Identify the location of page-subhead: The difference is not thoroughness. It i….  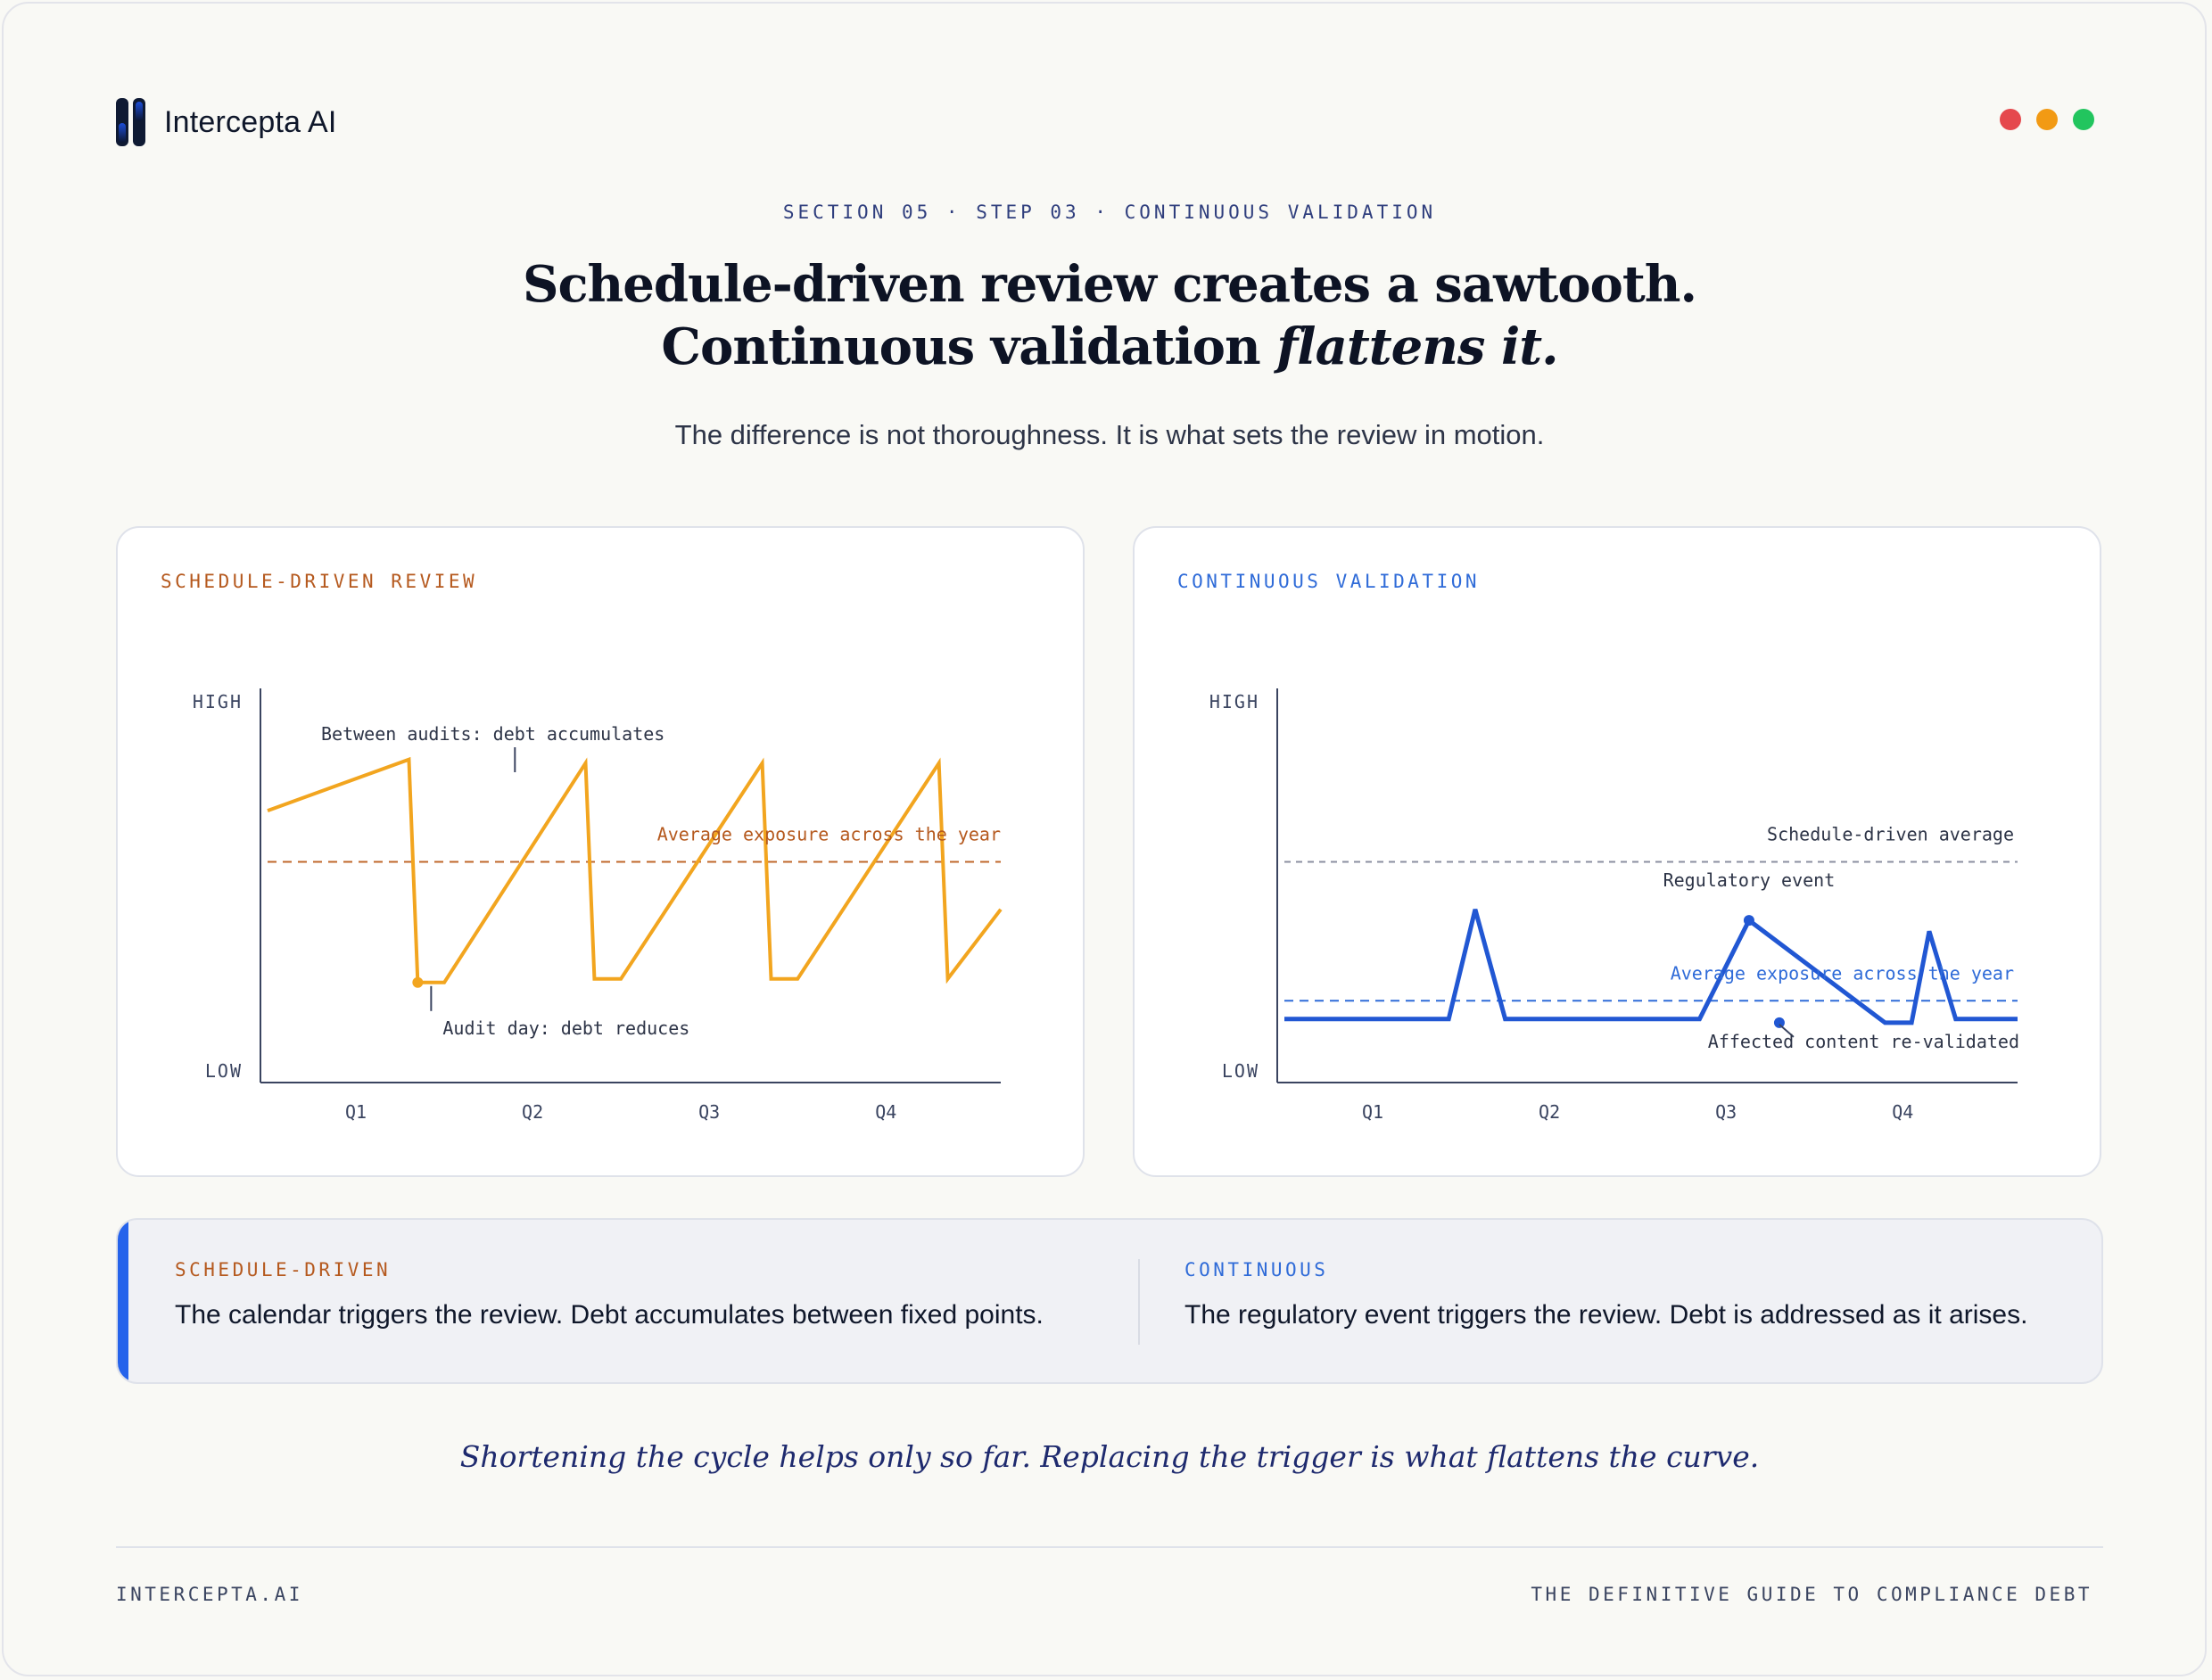
(1110, 434).